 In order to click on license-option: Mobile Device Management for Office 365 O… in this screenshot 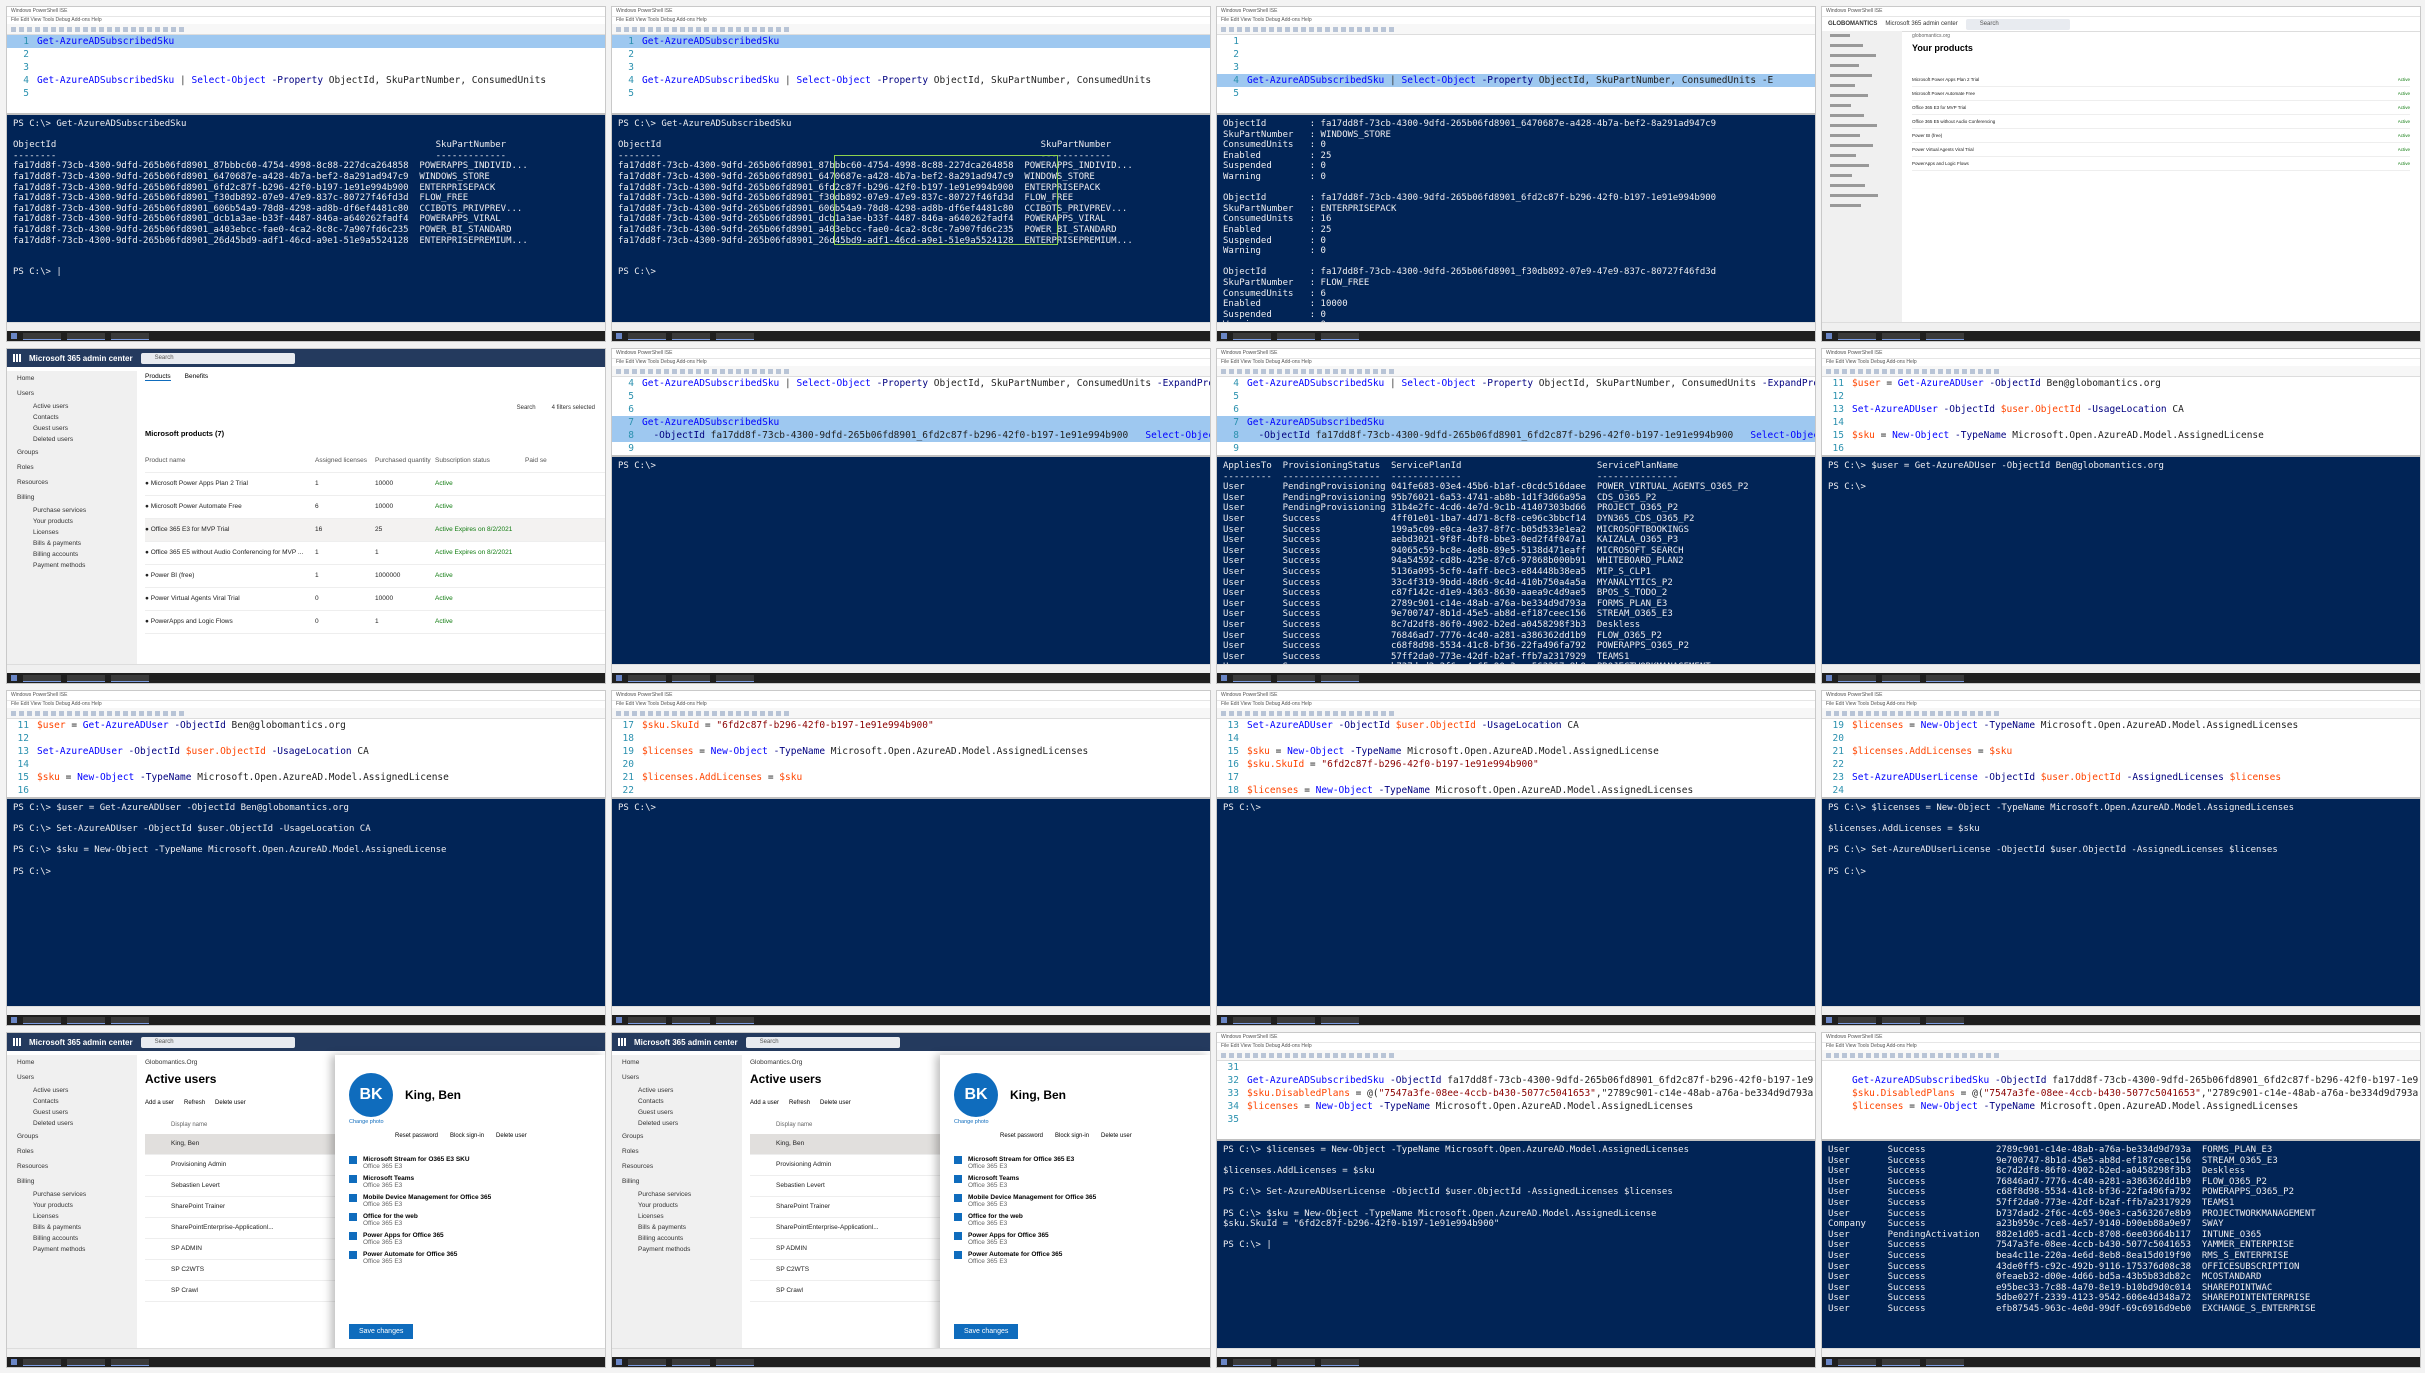, I will do `click(1075, 1201)`.